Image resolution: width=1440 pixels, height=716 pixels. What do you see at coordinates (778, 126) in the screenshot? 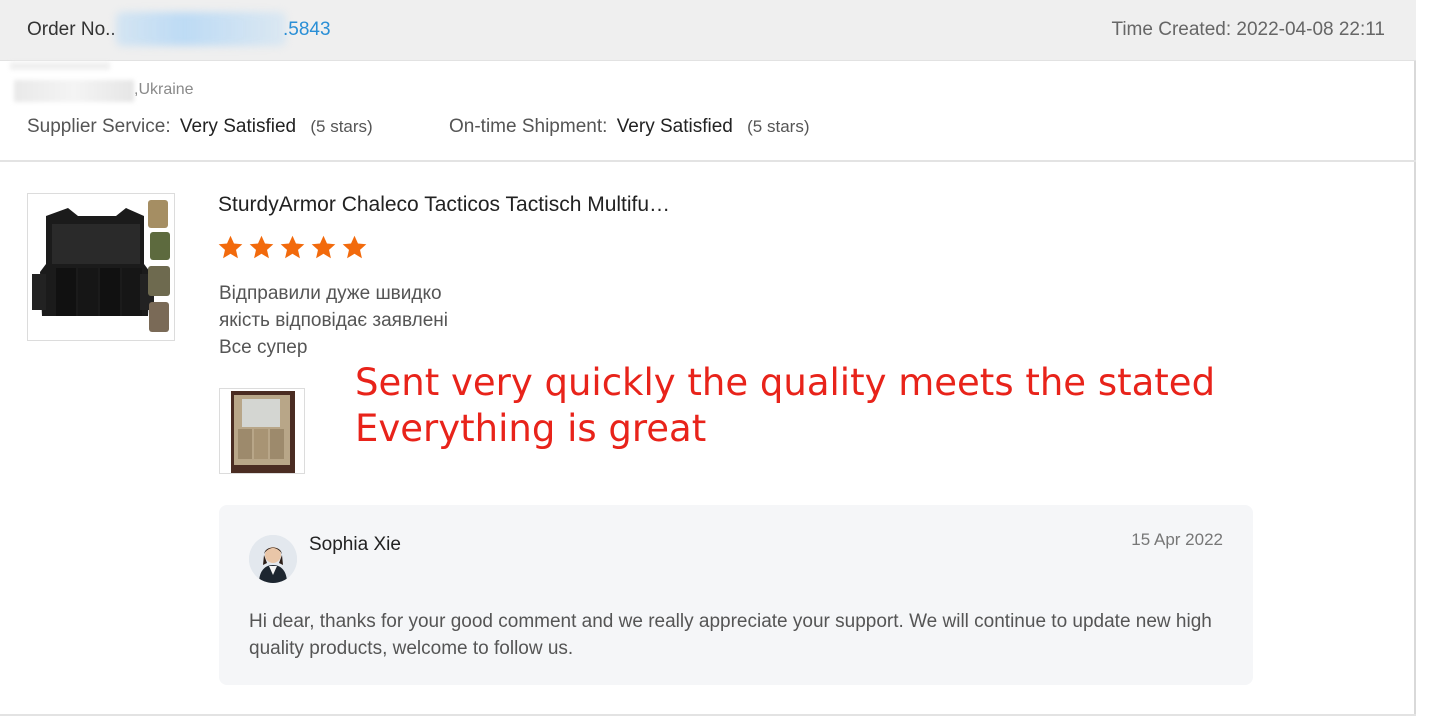
I see `shipment-stars: (5 stars)` at bounding box center [778, 126].